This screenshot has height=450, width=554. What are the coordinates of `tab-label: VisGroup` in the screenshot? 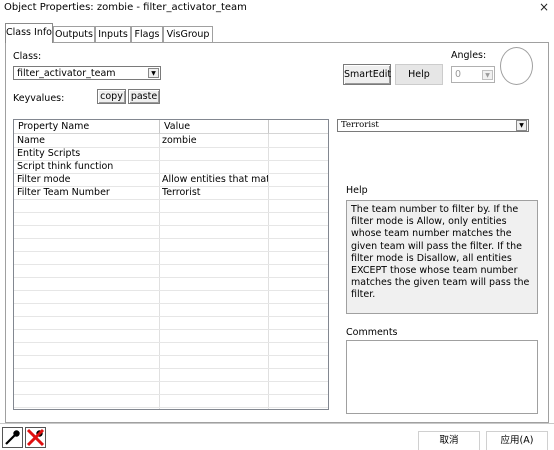 It's located at (188, 34).